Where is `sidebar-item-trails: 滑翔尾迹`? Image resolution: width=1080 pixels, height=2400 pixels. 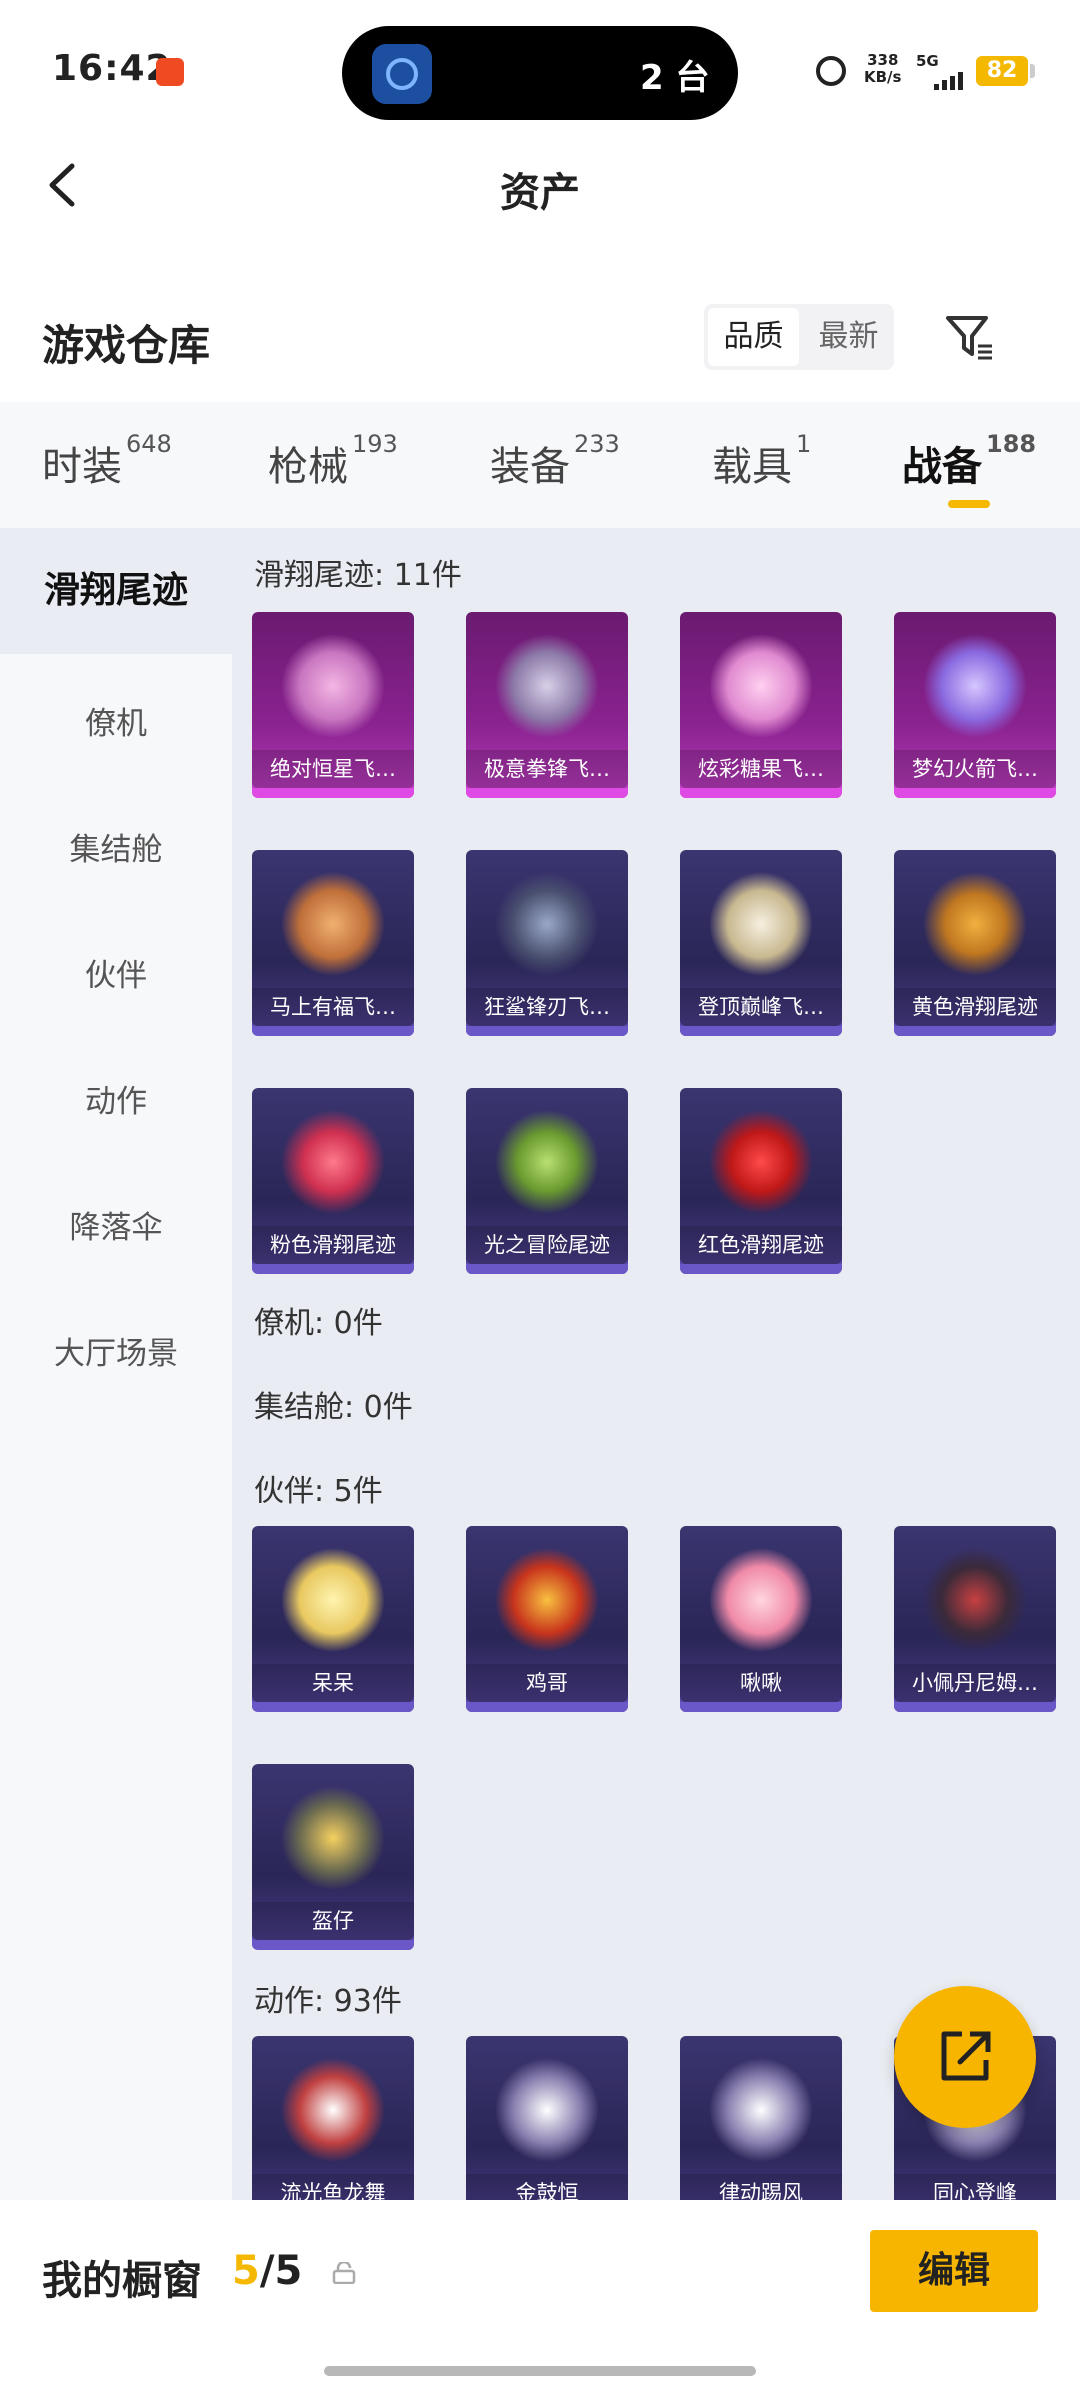 sidebar-item-trails: 滑翔尾迹 is located at coordinates (116, 591).